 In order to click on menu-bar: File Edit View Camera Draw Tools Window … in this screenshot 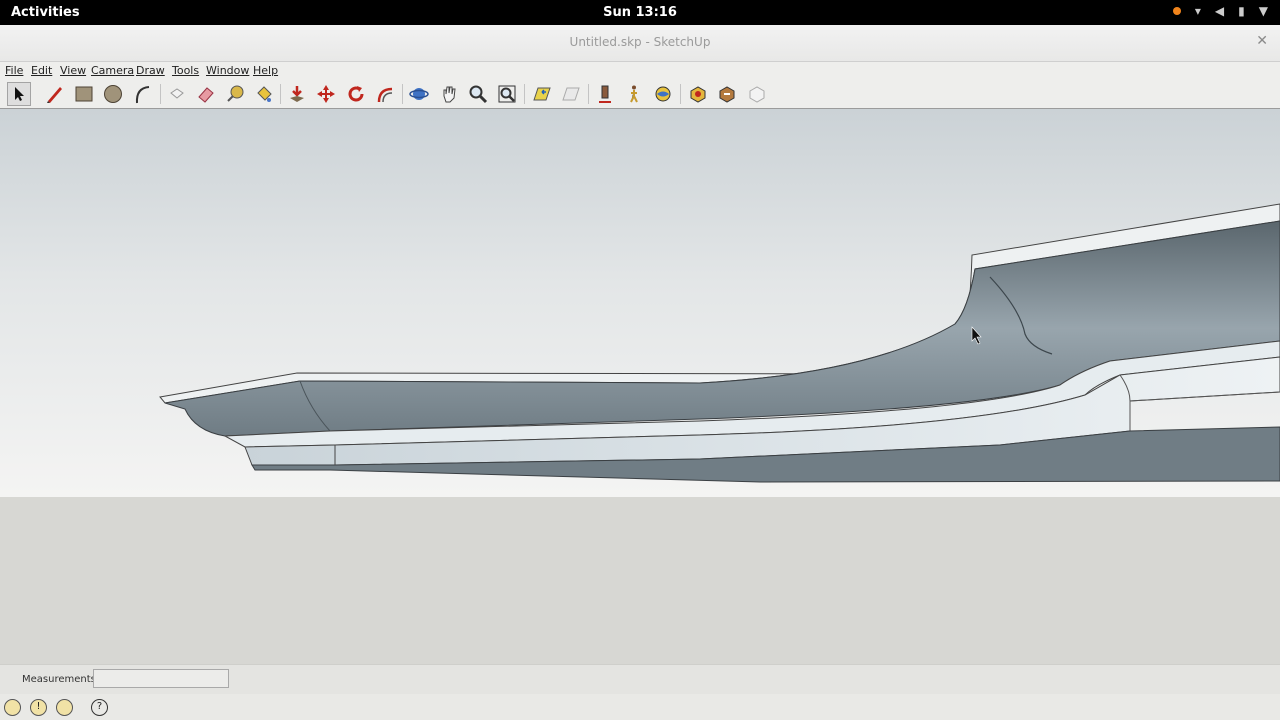, I will do `click(640, 71)`.